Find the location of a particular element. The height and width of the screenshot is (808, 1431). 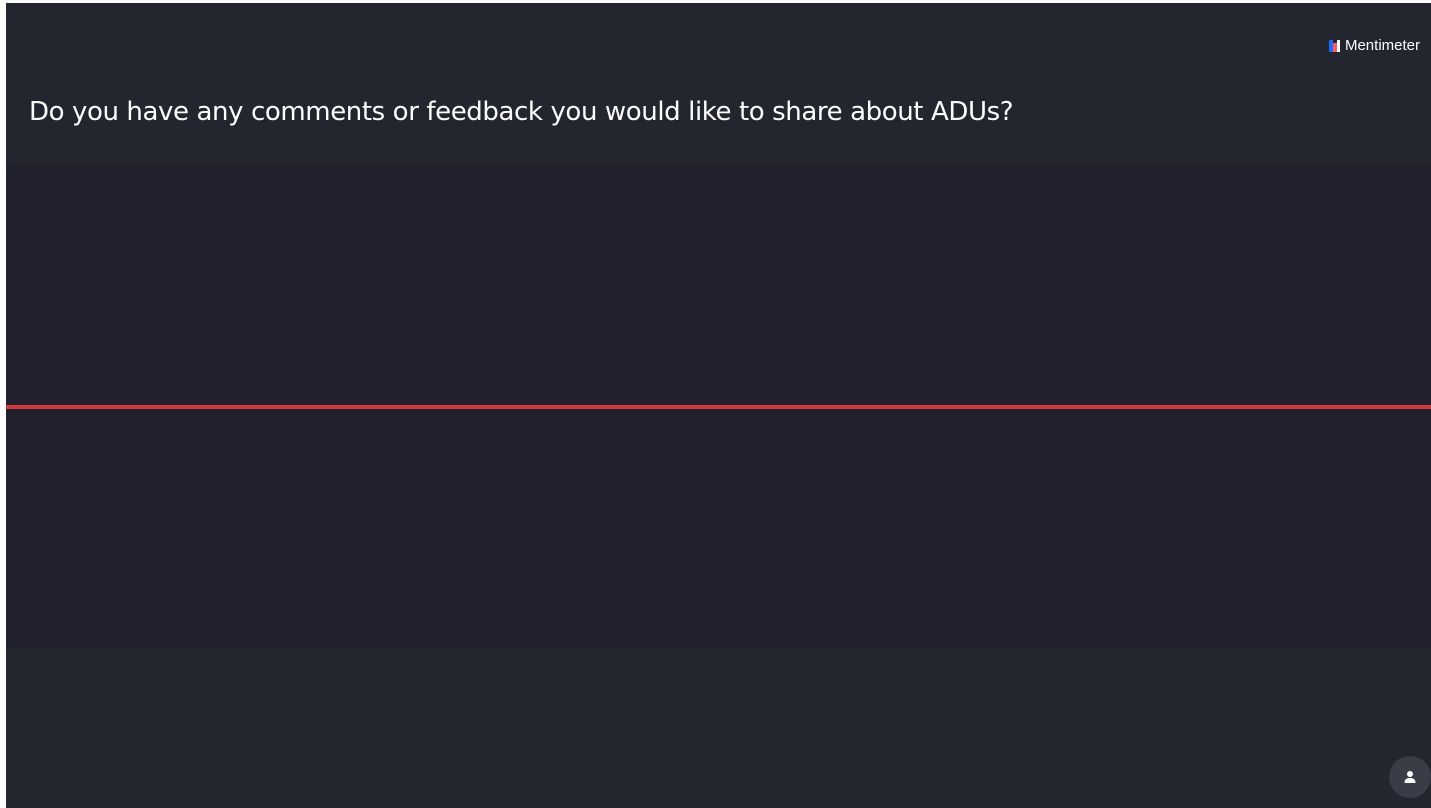

divider-line is located at coordinates (718, 407).